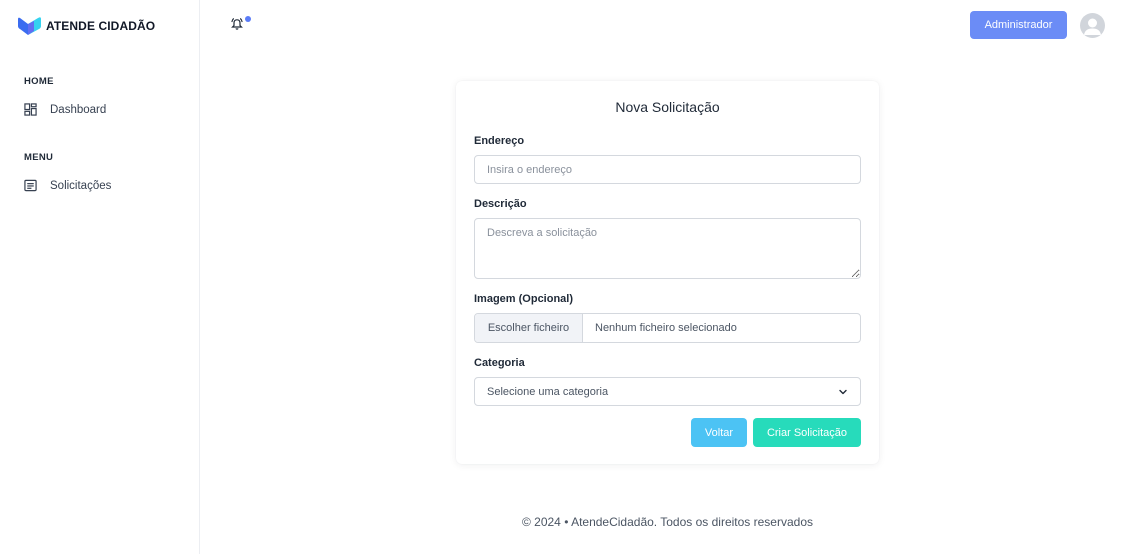  What do you see at coordinates (667, 169) in the screenshot?
I see `address-input` at bounding box center [667, 169].